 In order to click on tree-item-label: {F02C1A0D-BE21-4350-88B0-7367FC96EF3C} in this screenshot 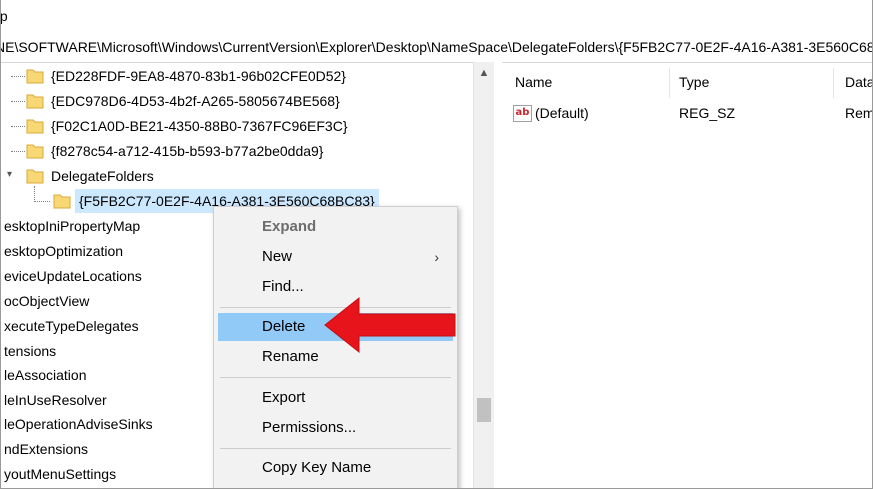, I will do `click(199, 126)`.